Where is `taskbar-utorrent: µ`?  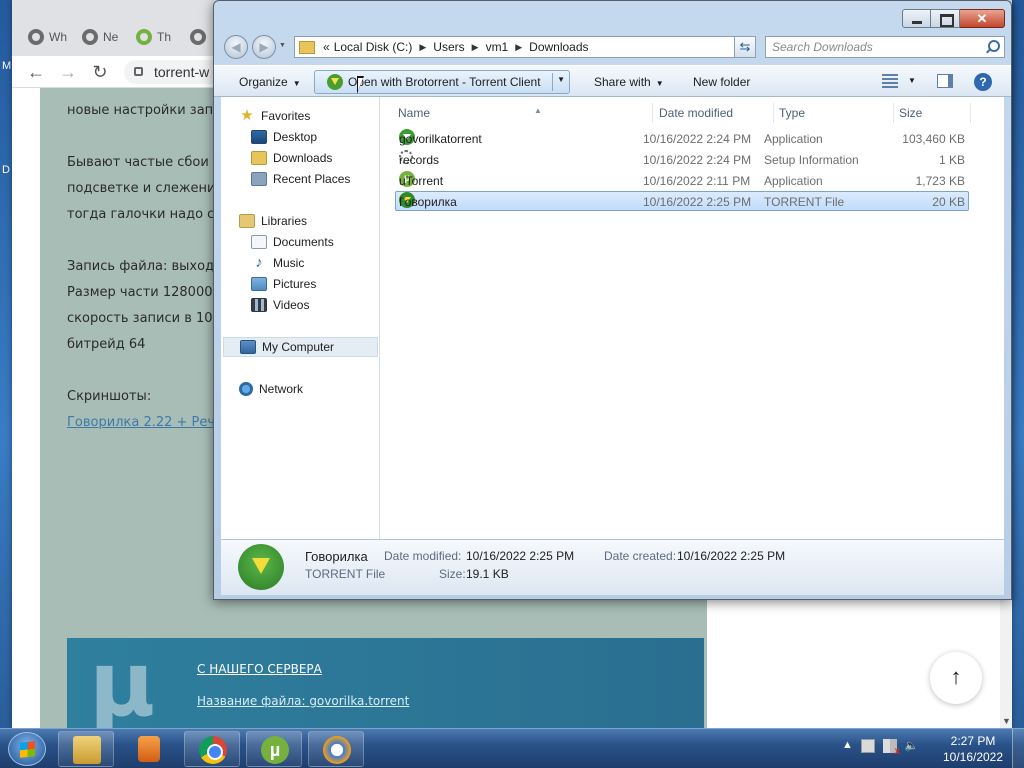 taskbar-utorrent: µ is located at coordinates (274, 749).